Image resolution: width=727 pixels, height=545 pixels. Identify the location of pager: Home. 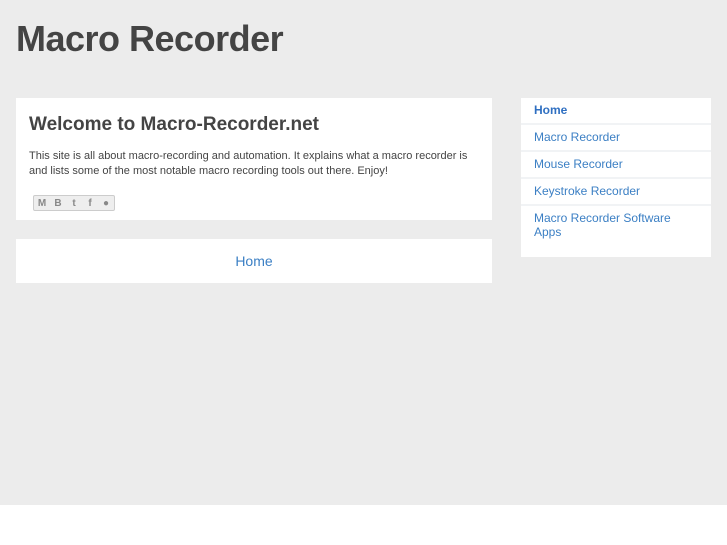
(254, 261).